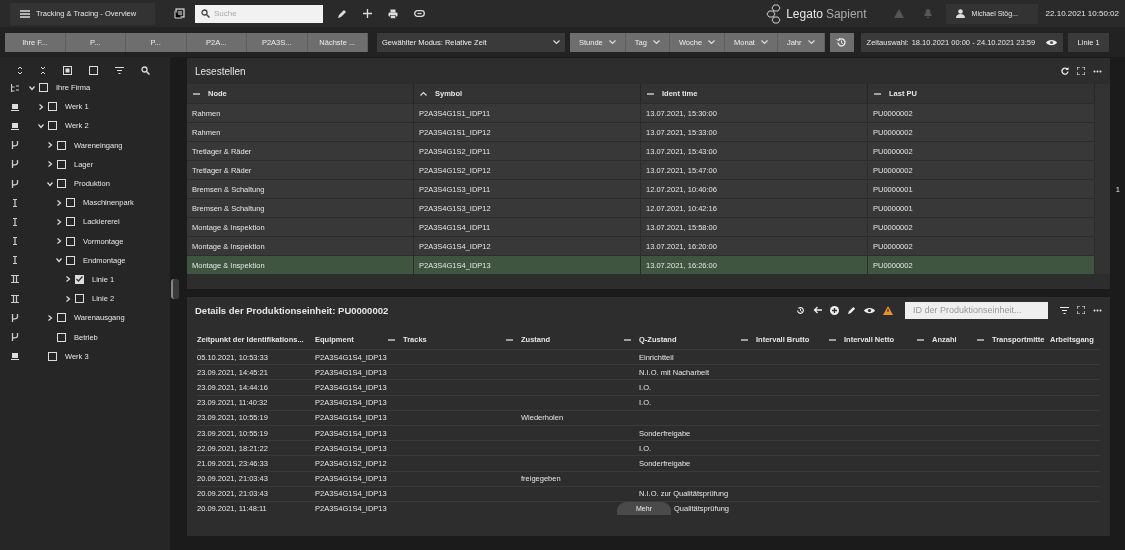 This screenshot has height=550, width=1125. Describe the element at coordinates (15, 87) in the screenshot. I see `hierarchy-icon` at that location.